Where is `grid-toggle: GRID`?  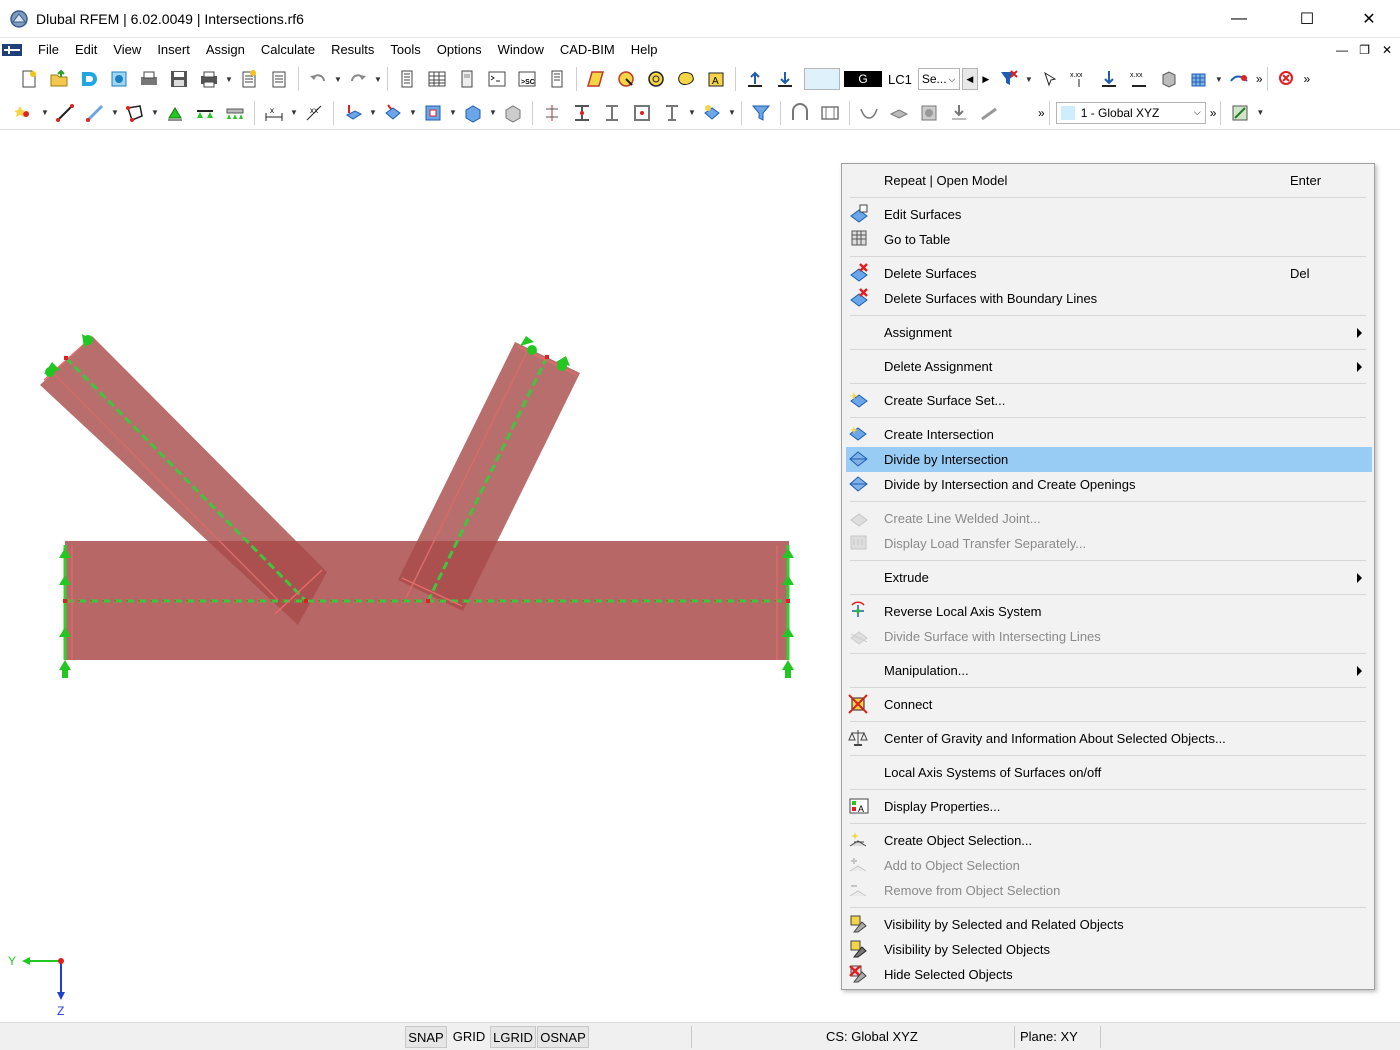
grid-toggle: GRID is located at coordinates (469, 1037).